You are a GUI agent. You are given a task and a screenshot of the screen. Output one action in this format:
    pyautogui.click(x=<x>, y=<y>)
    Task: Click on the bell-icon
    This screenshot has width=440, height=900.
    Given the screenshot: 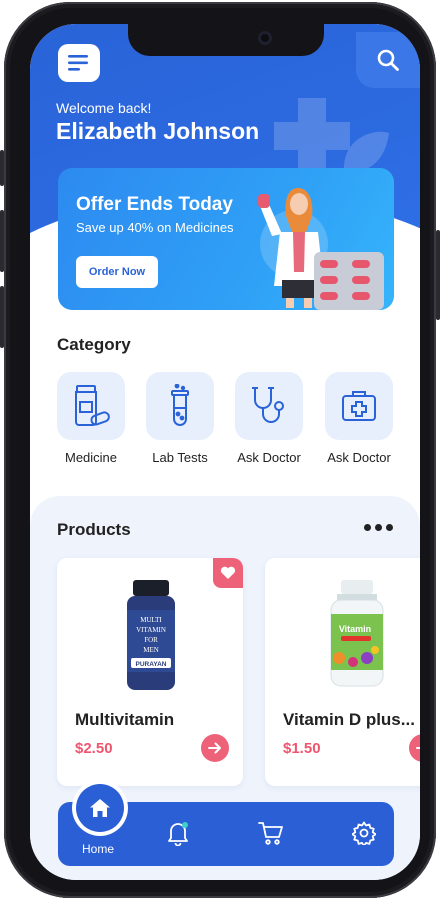 What is the action you would take?
    pyautogui.click(x=178, y=834)
    